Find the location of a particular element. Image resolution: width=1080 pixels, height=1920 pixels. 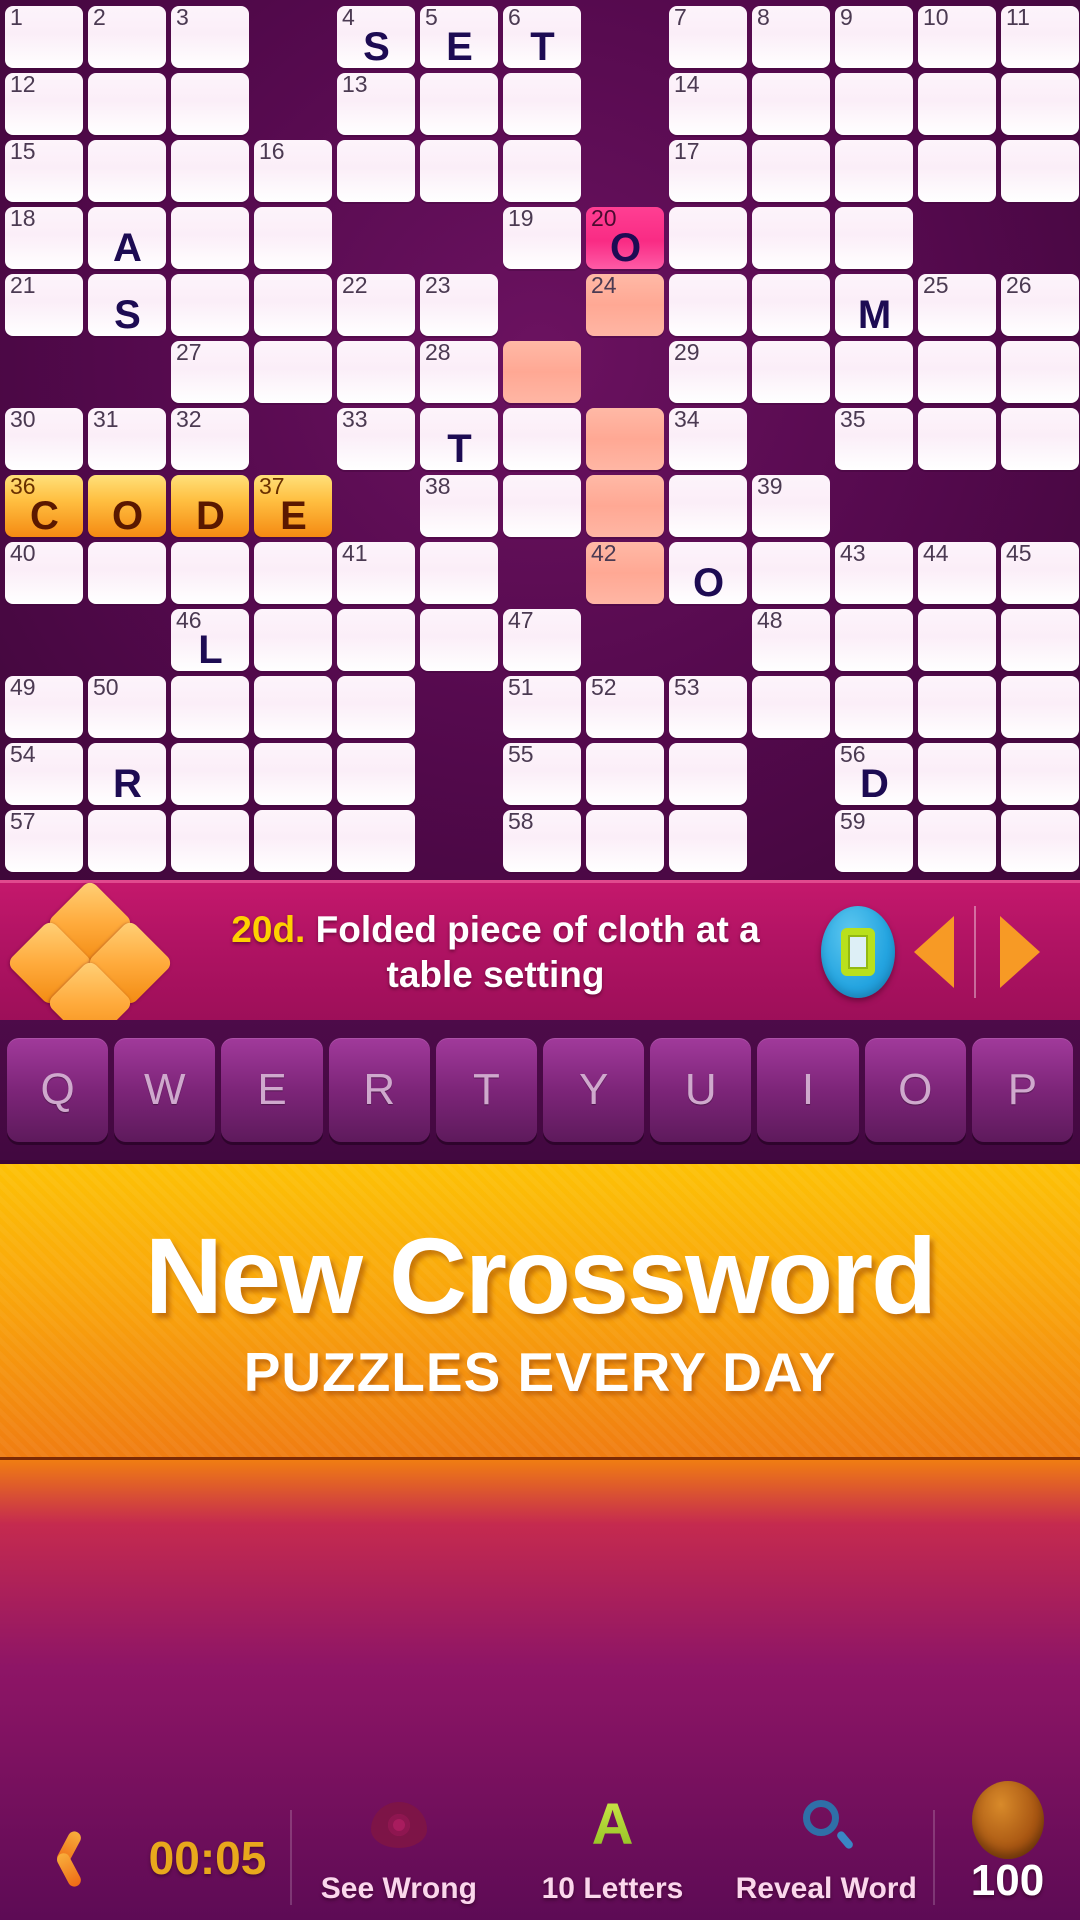

grid-cell: 12 is located at coordinates (44, 104).